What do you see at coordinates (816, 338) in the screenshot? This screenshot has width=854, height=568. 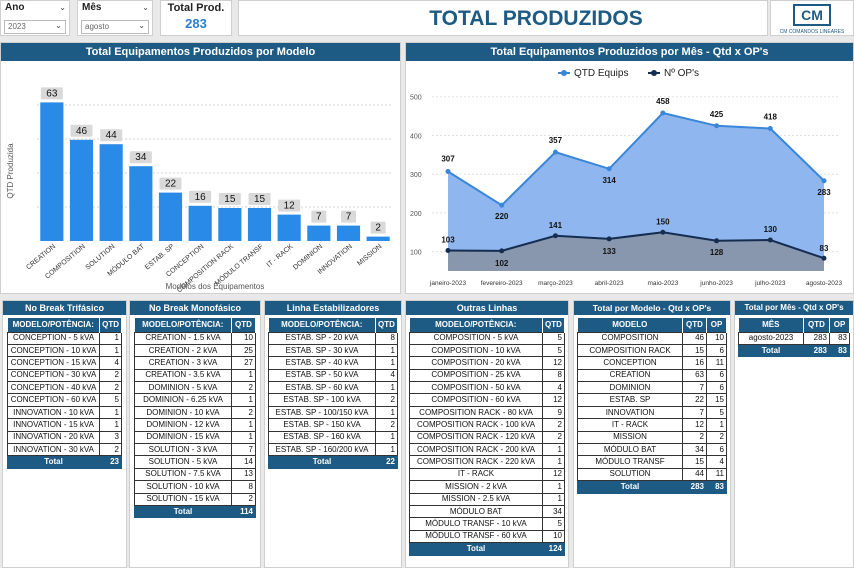 I see `row-value: 283` at bounding box center [816, 338].